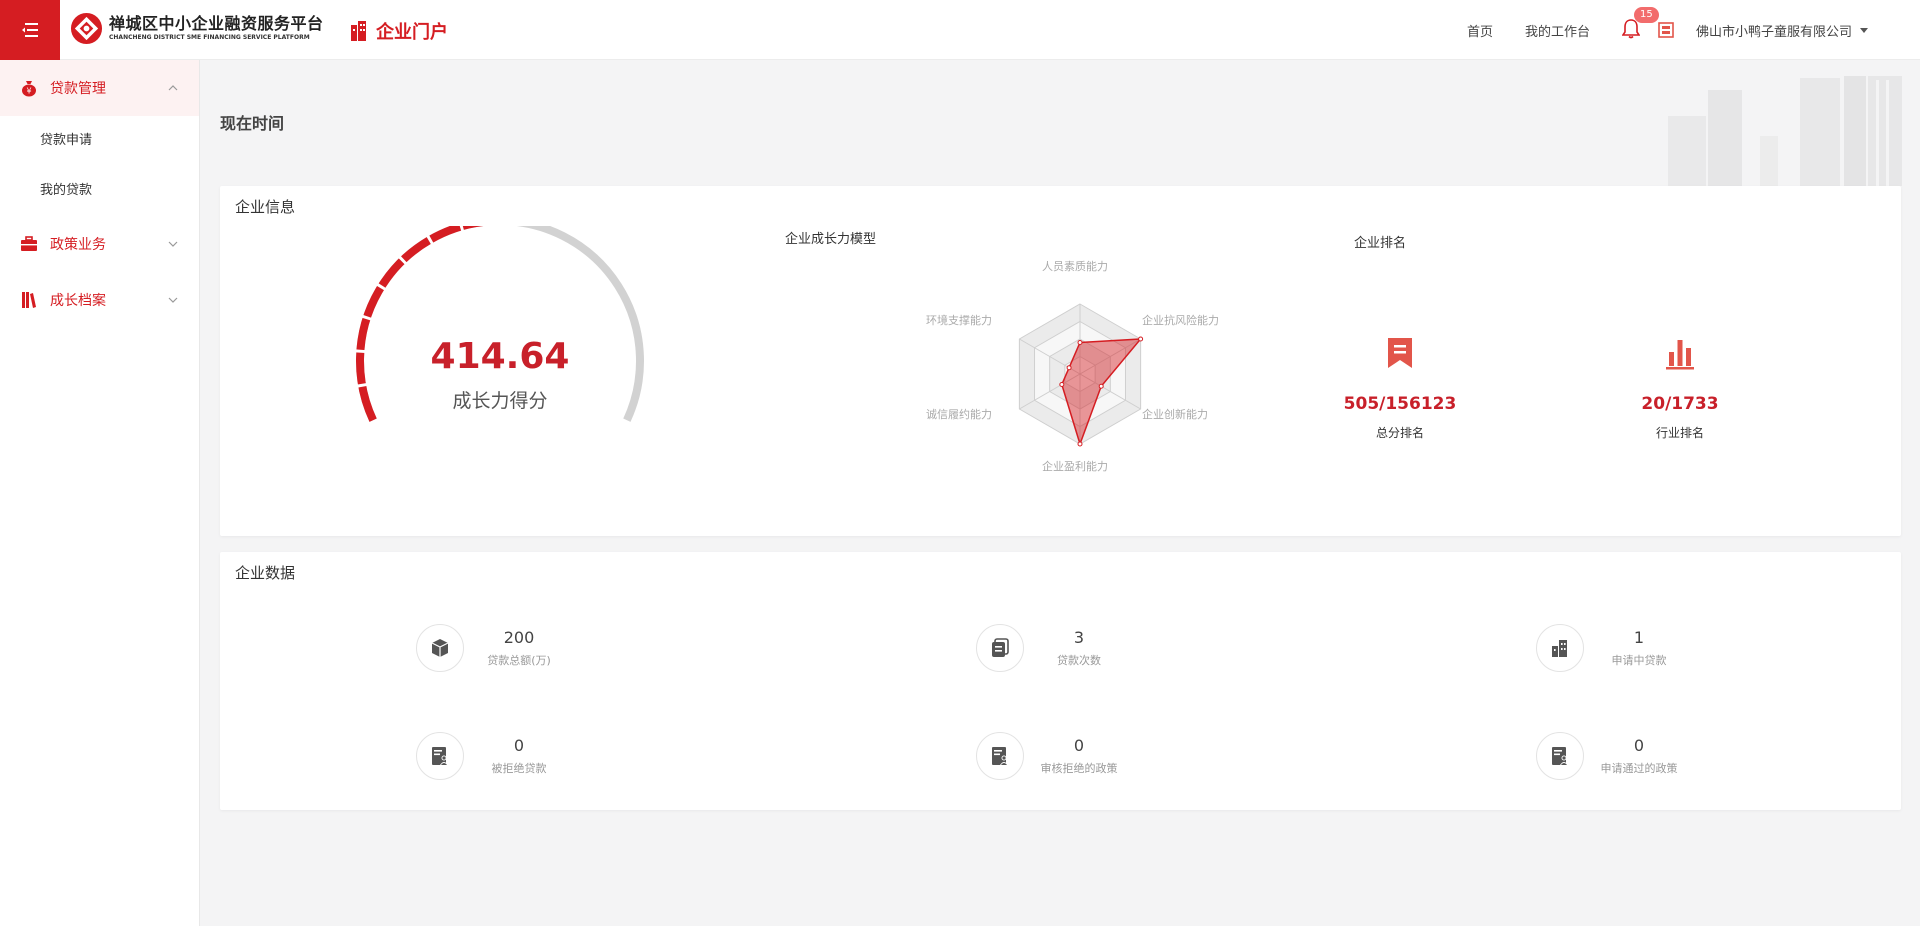 The image size is (1920, 926). What do you see at coordinates (1480, 30) in the screenshot?
I see `nav-home-link: 首页` at bounding box center [1480, 30].